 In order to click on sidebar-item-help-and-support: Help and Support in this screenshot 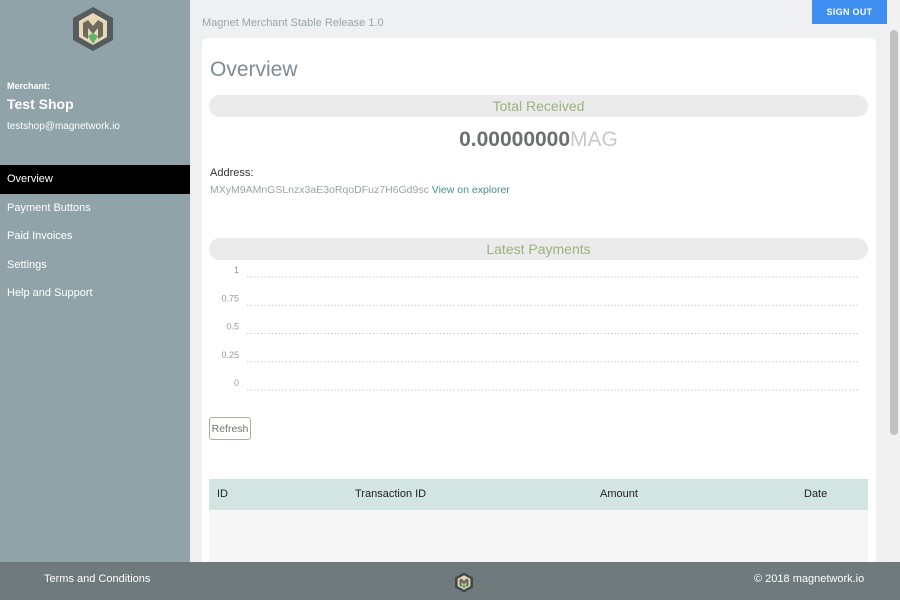, I will do `click(95, 293)`.